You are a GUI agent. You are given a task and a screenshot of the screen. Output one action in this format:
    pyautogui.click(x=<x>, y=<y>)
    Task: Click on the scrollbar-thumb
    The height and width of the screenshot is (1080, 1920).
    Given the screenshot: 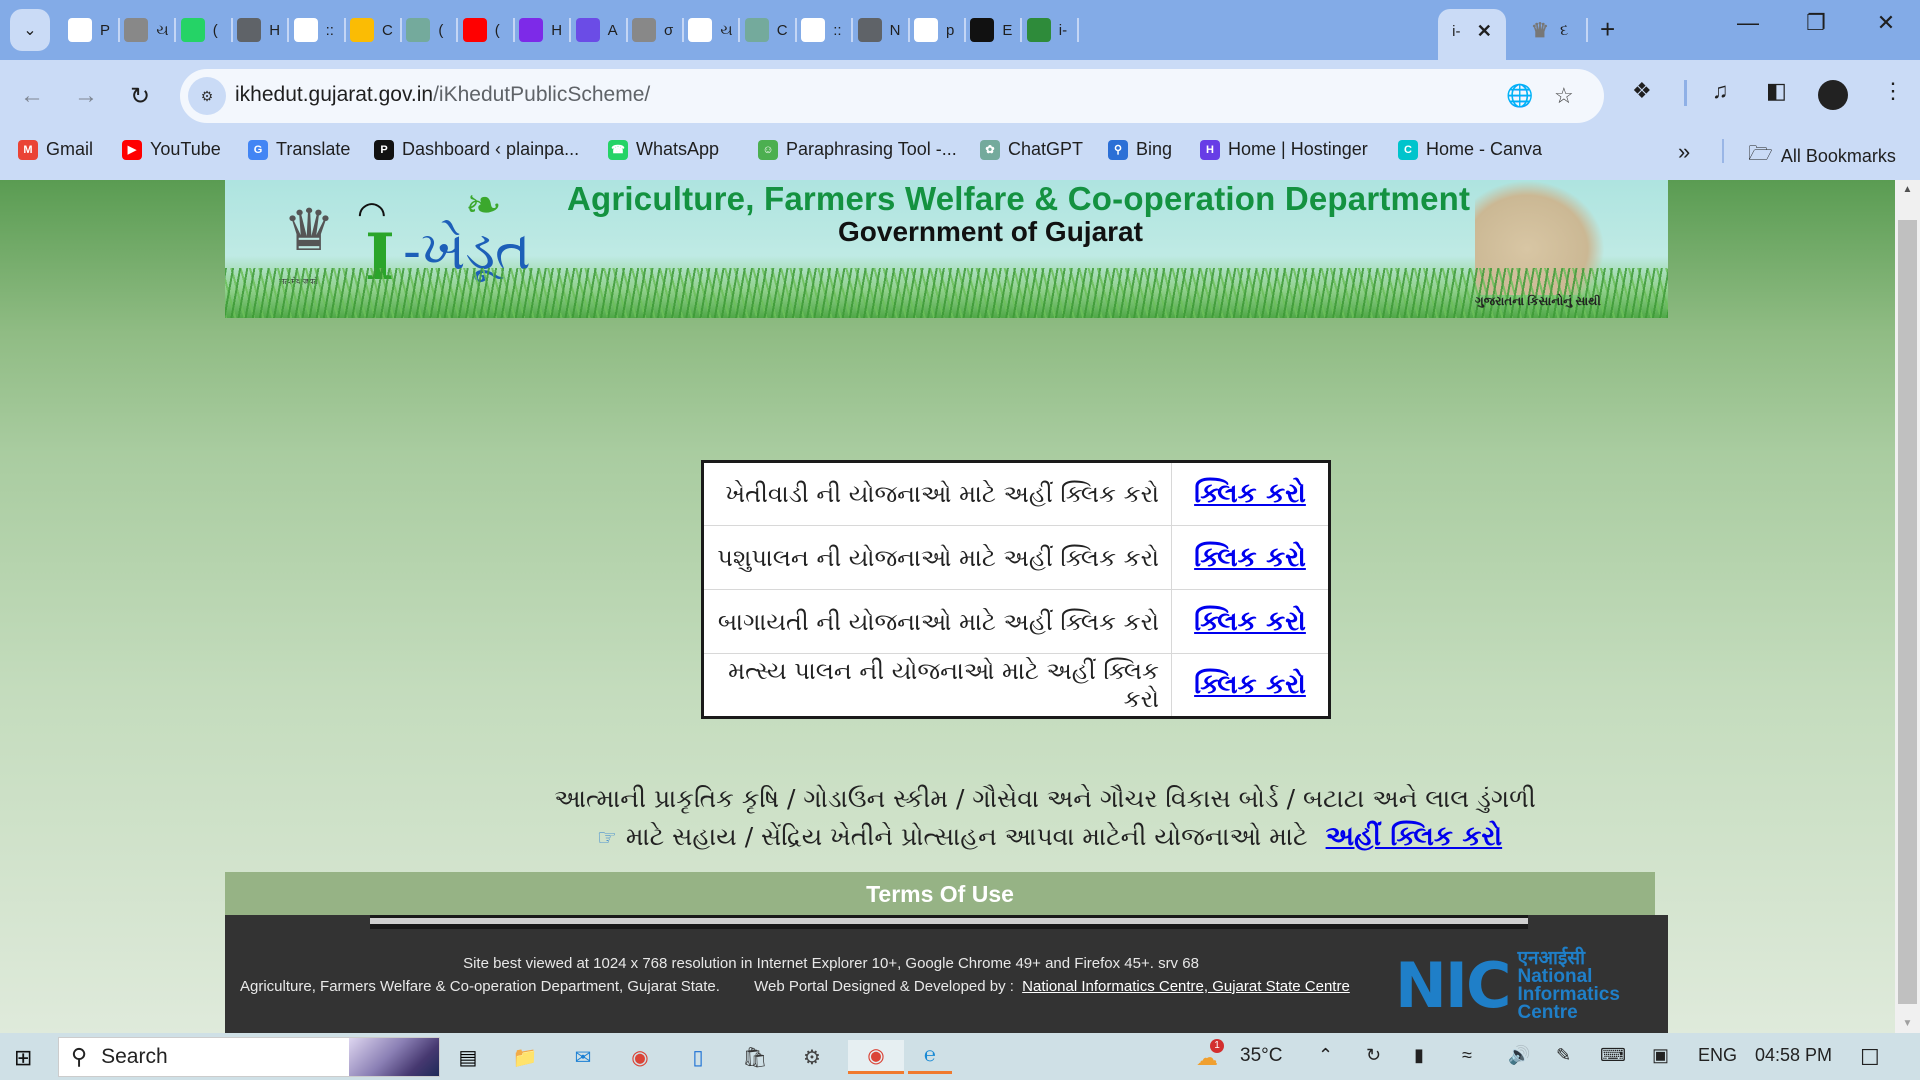 What is the action you would take?
    pyautogui.click(x=1907, y=612)
    